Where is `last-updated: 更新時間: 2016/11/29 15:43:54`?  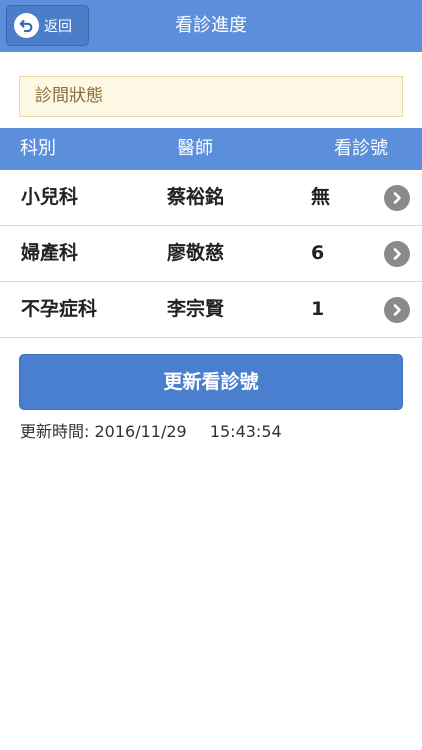
last-updated: 更新時間: 2016/11/29 15:43:54 is located at coordinates (151, 432).